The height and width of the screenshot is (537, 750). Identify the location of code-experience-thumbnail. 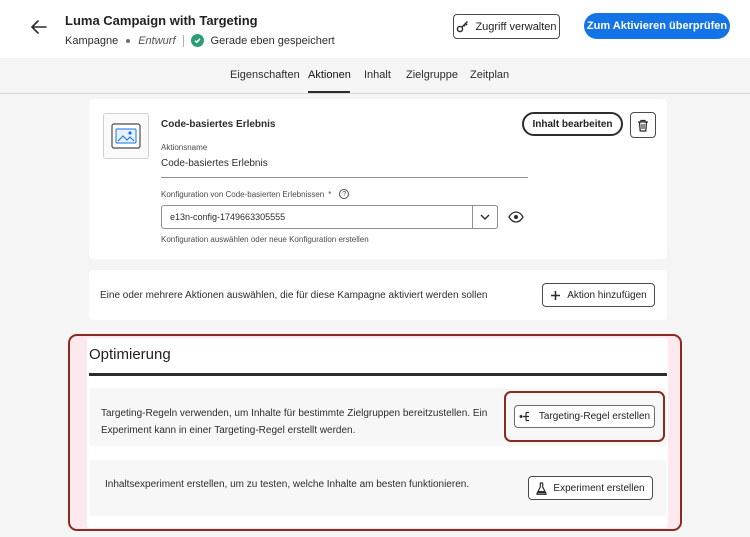
(126, 136).